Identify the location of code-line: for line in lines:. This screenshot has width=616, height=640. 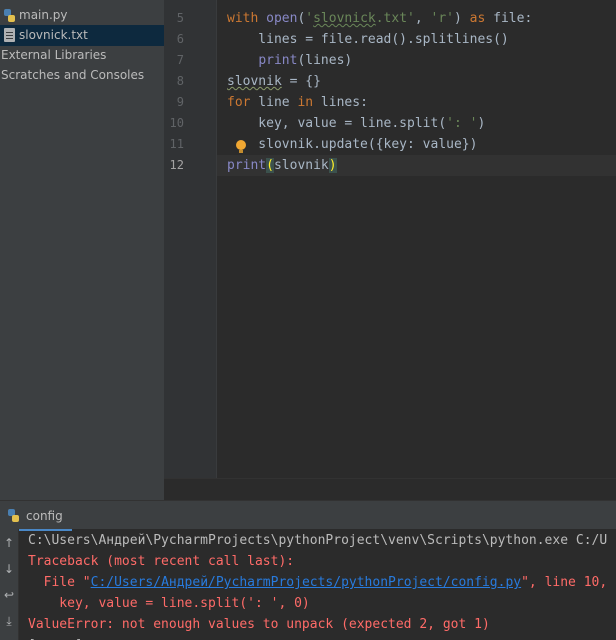
(297, 102).